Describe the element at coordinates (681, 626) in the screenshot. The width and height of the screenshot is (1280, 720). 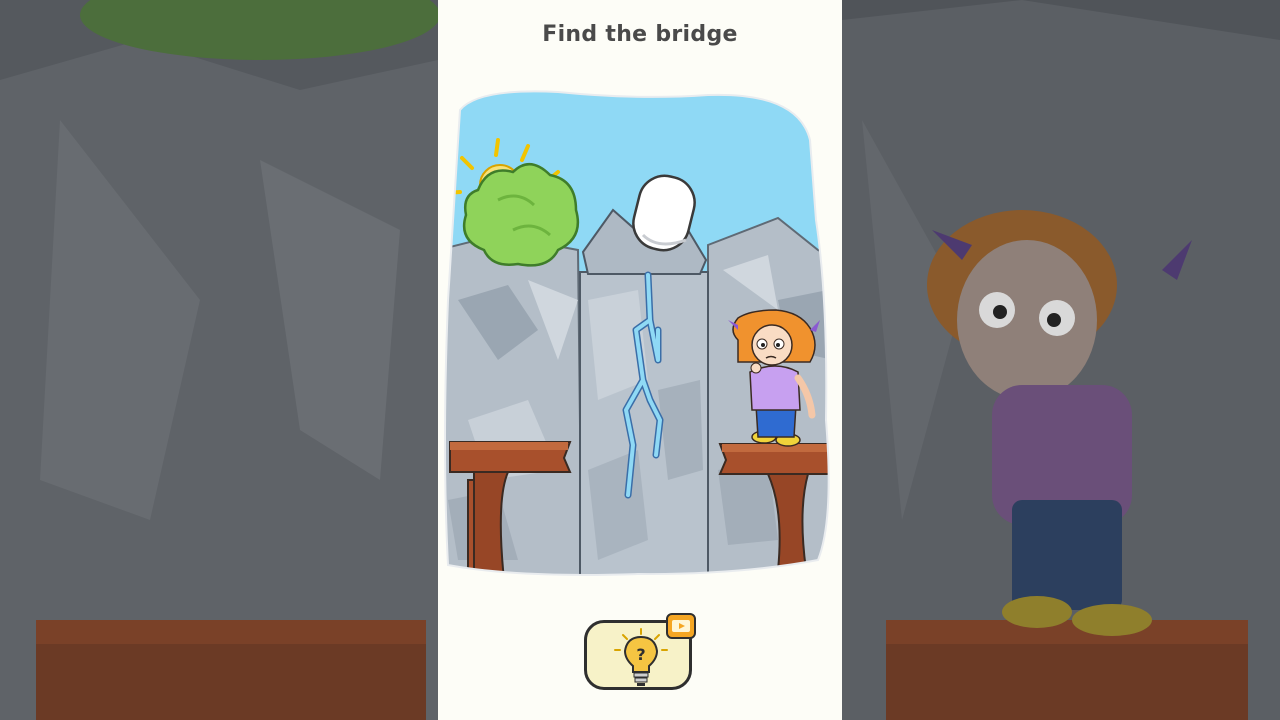
I see `video-ad-icon` at that location.